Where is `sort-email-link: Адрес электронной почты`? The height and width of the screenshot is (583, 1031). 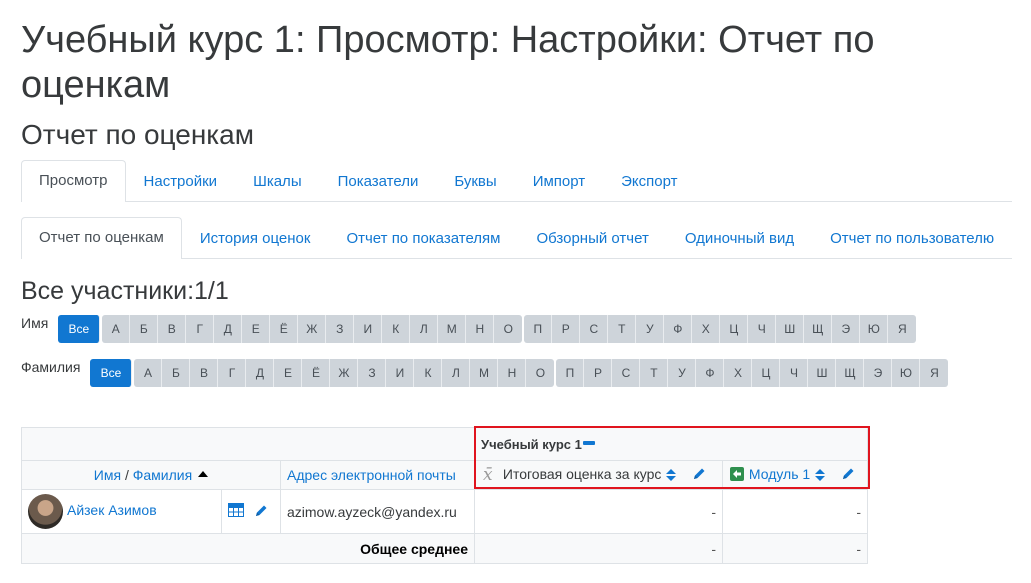
sort-email-link: Адрес электронной почты is located at coordinates (371, 475).